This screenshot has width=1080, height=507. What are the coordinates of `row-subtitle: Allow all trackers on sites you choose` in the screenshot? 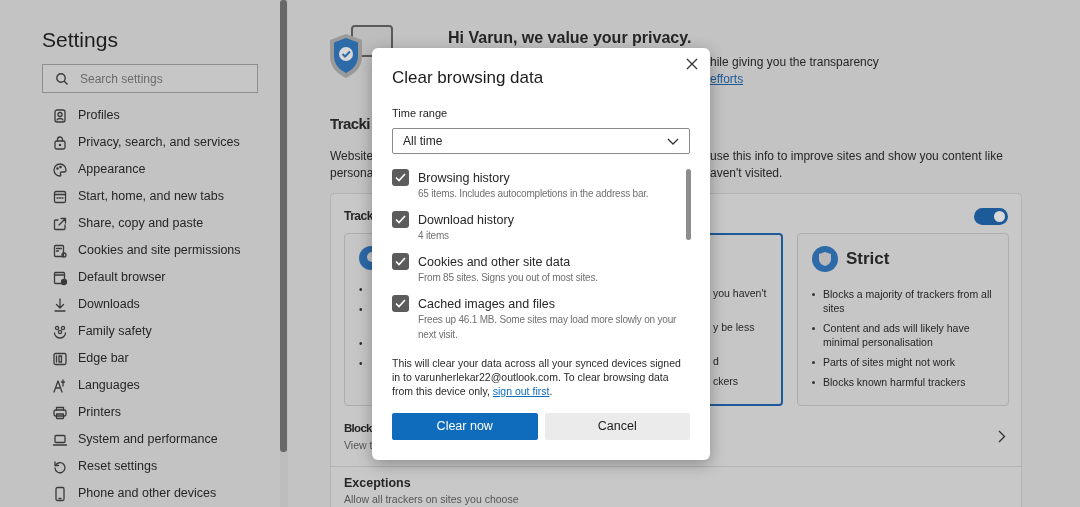 It's located at (431, 499).